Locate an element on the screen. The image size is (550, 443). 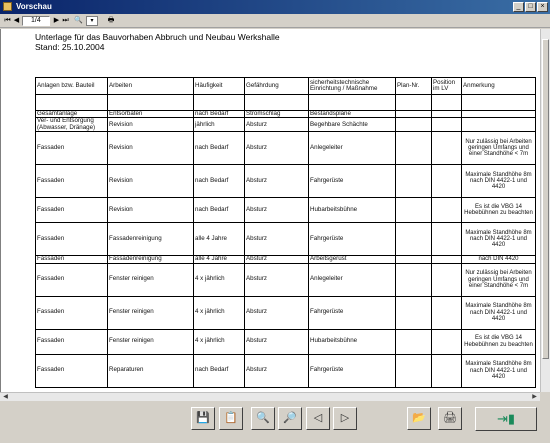
column-header: Position im LV is located at coordinates (446, 86).